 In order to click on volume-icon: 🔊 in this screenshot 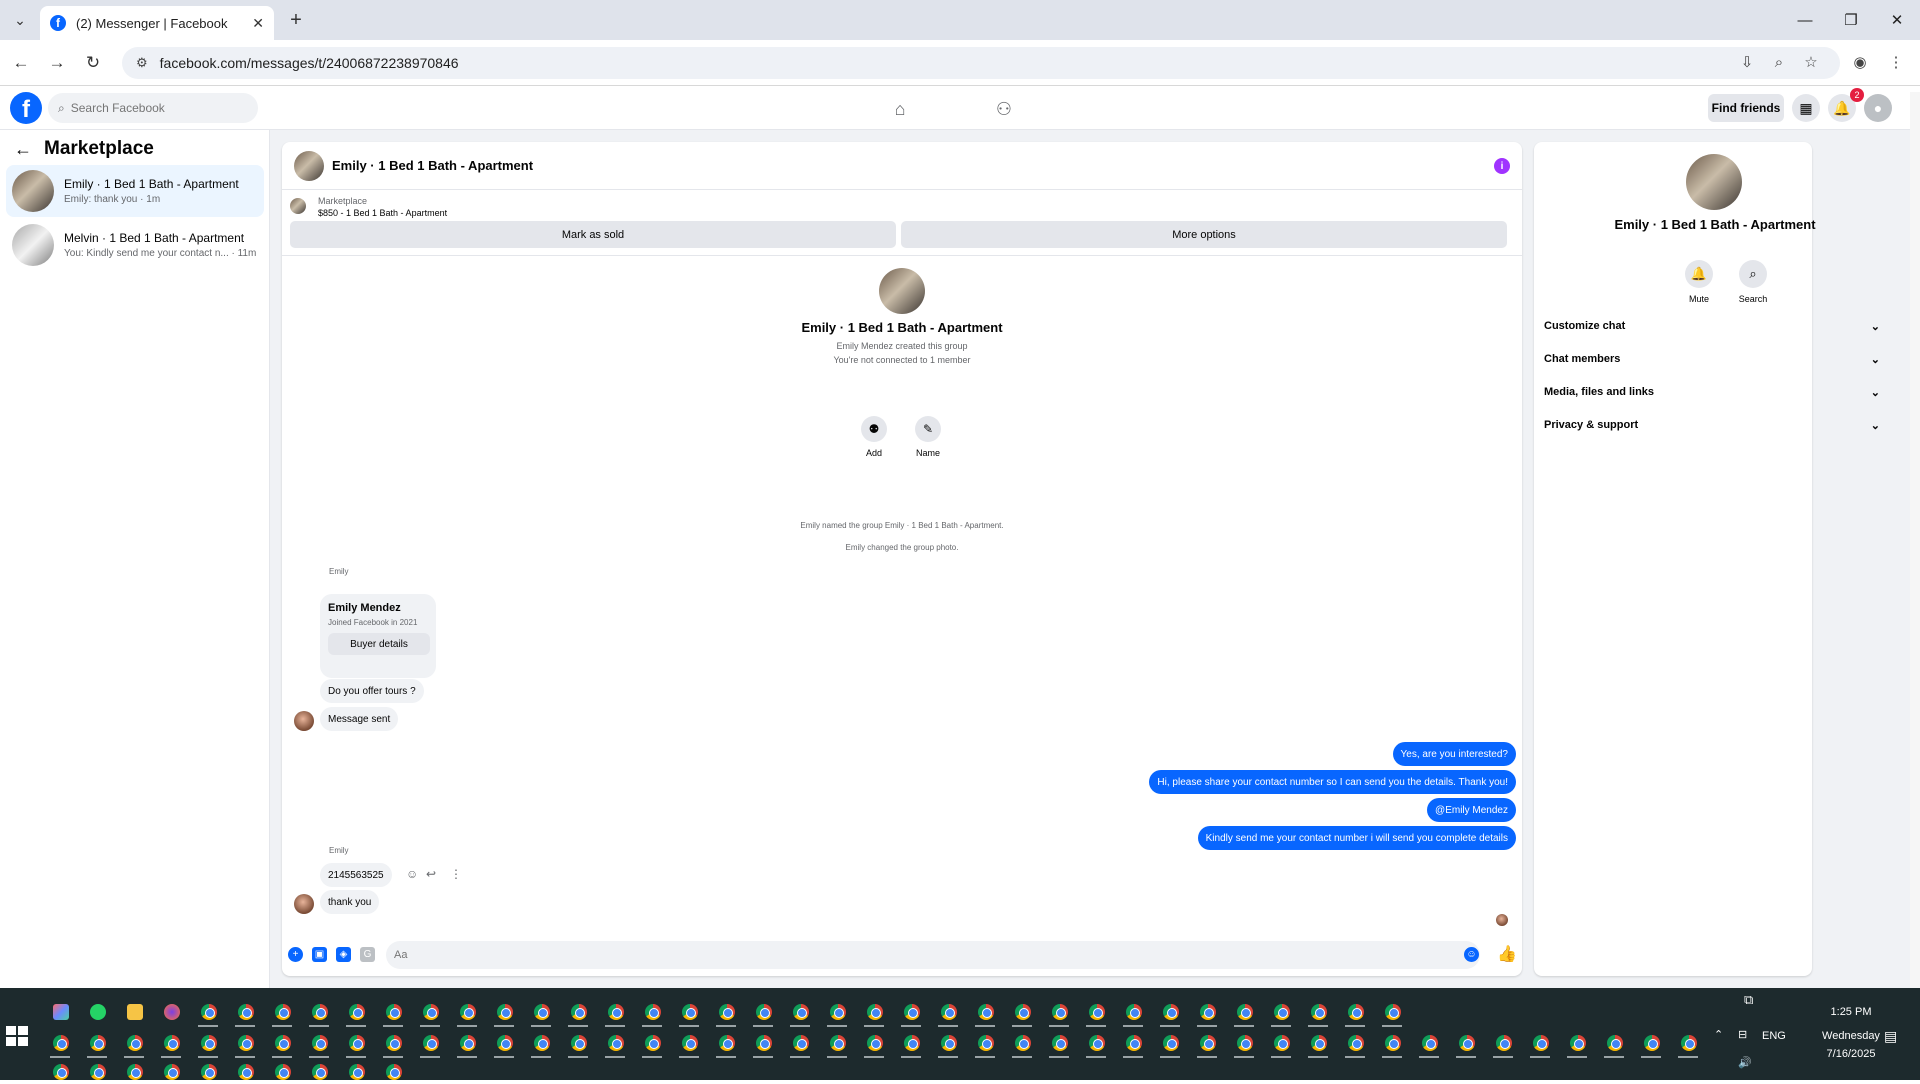, I will do `click(1745, 1062)`.